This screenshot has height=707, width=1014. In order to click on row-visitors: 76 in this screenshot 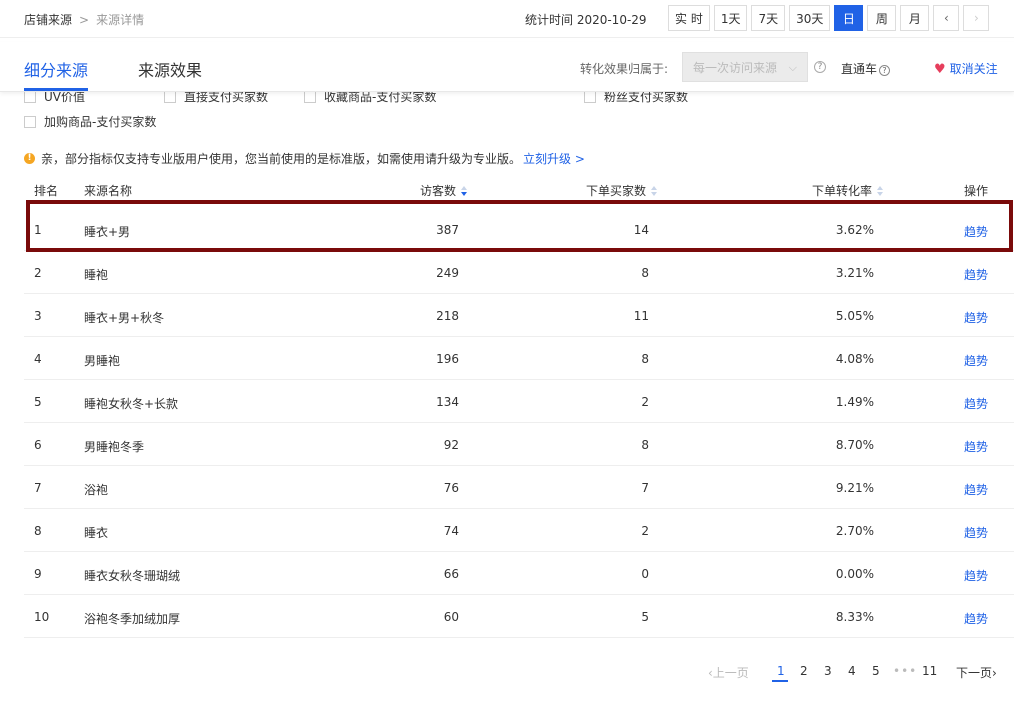, I will do `click(451, 488)`.